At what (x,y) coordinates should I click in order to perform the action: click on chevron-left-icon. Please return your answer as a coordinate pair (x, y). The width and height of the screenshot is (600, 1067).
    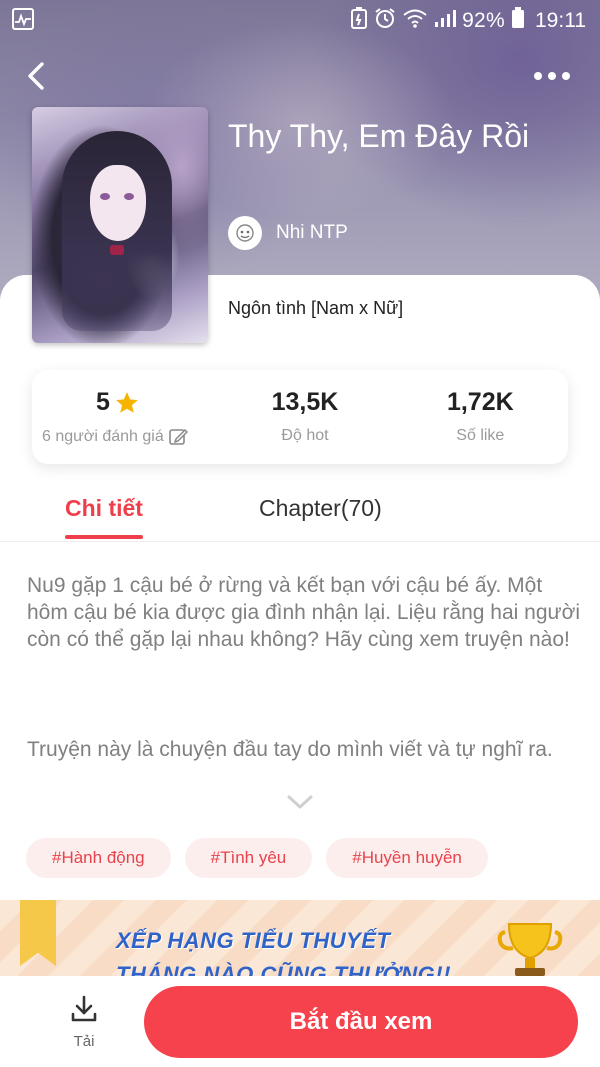
    Looking at the image, I should click on (36, 76).